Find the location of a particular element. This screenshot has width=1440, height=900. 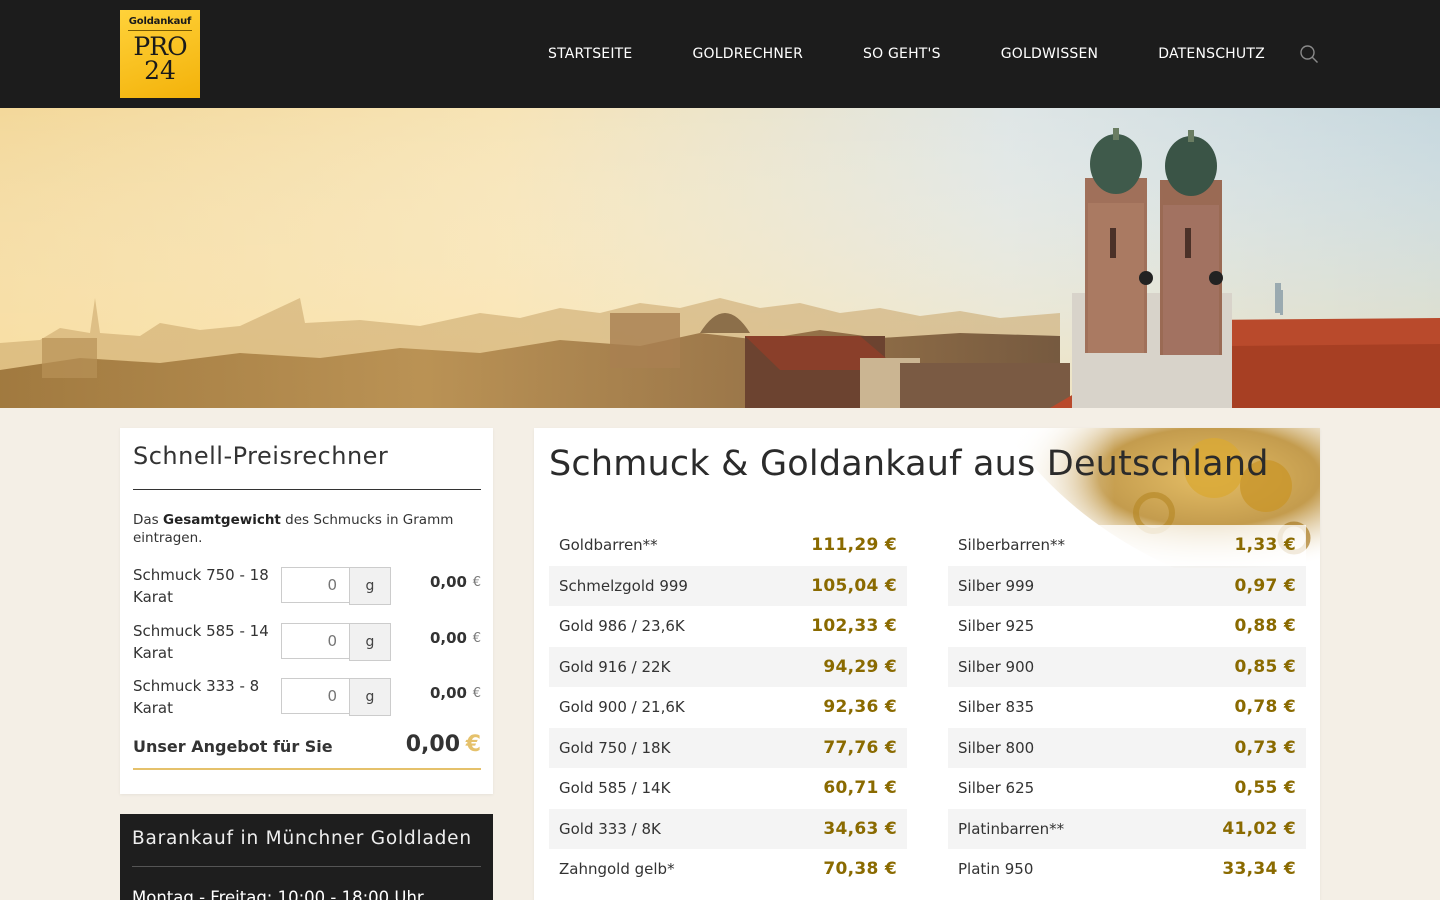

price-row: Schmelzgold 999 105,04 € is located at coordinates (728, 585).